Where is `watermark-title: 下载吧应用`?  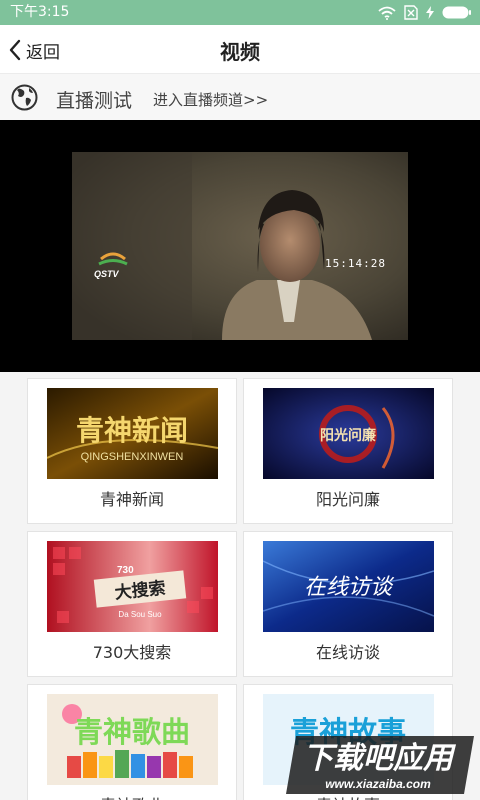 watermark-title: 下载吧应用 is located at coordinates (380, 758).